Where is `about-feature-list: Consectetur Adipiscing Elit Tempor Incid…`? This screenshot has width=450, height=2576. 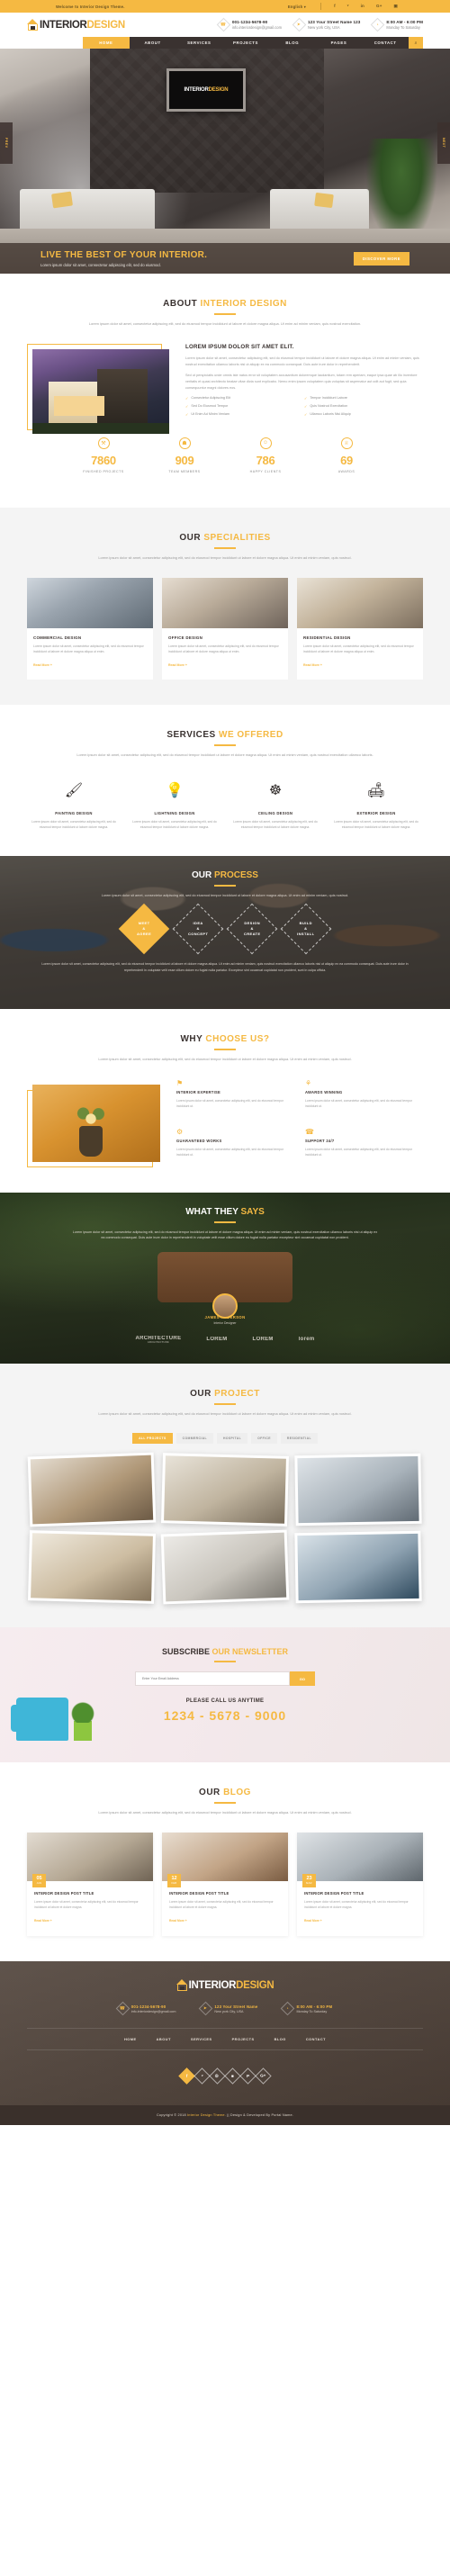
about-feature-list: Consectetur Adipiscing Elit Tempor Incid… is located at coordinates (304, 408).